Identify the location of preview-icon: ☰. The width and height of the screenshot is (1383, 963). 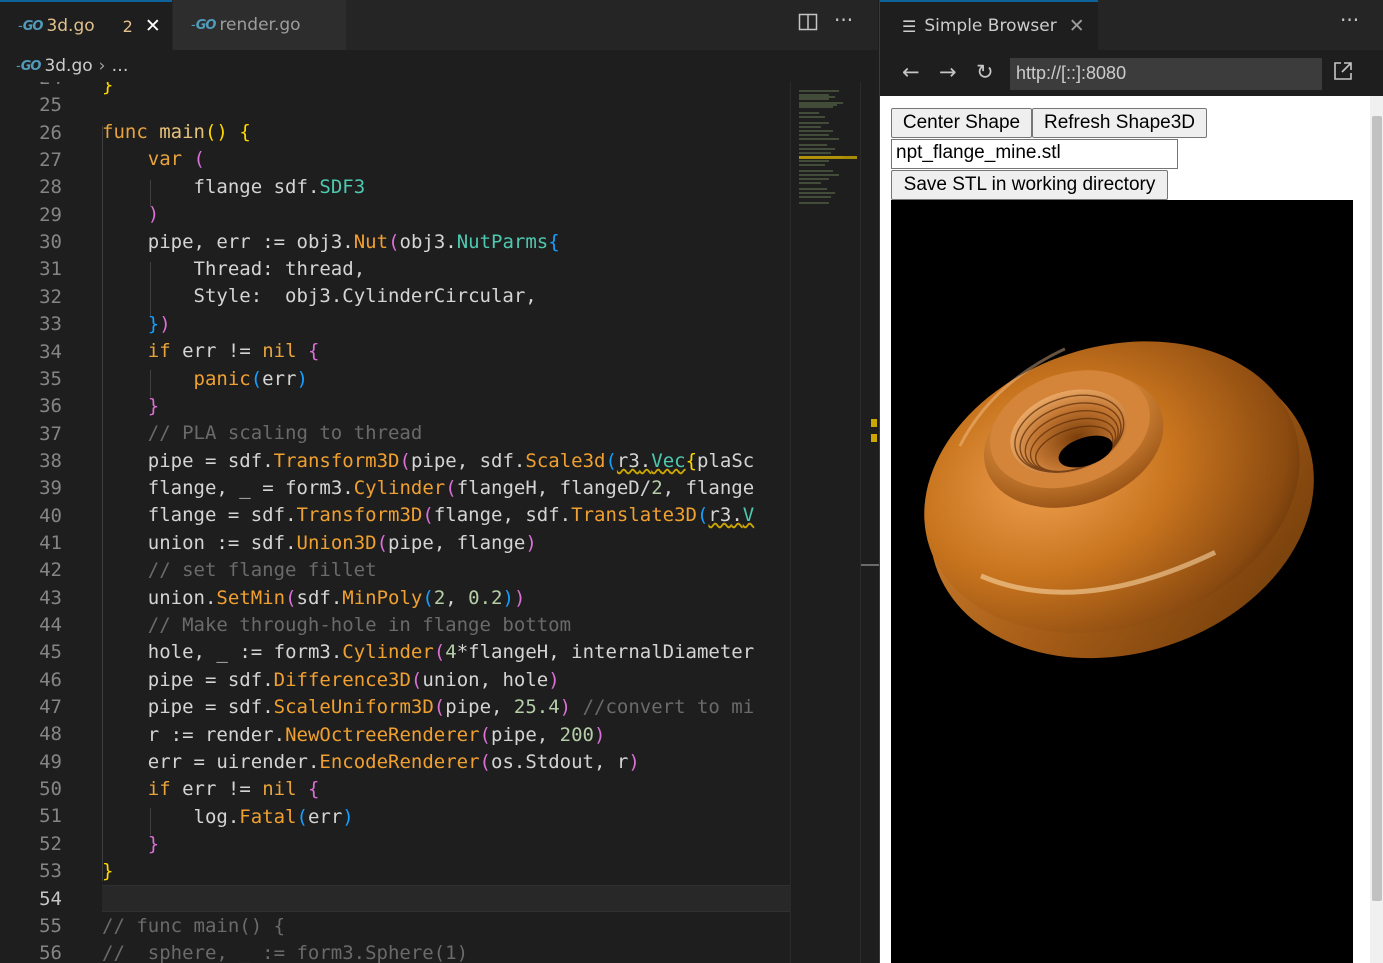
(909, 26).